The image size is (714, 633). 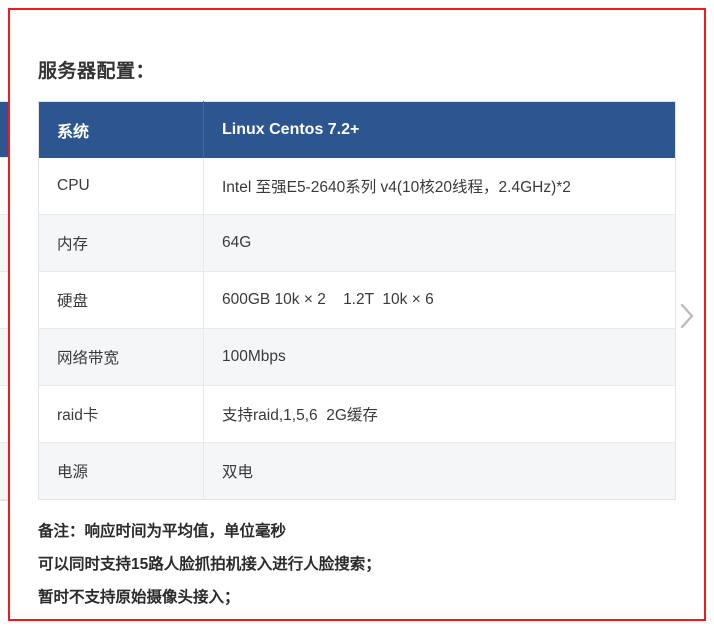 I want to click on table-row: 内存 64G, so click(x=357, y=243).